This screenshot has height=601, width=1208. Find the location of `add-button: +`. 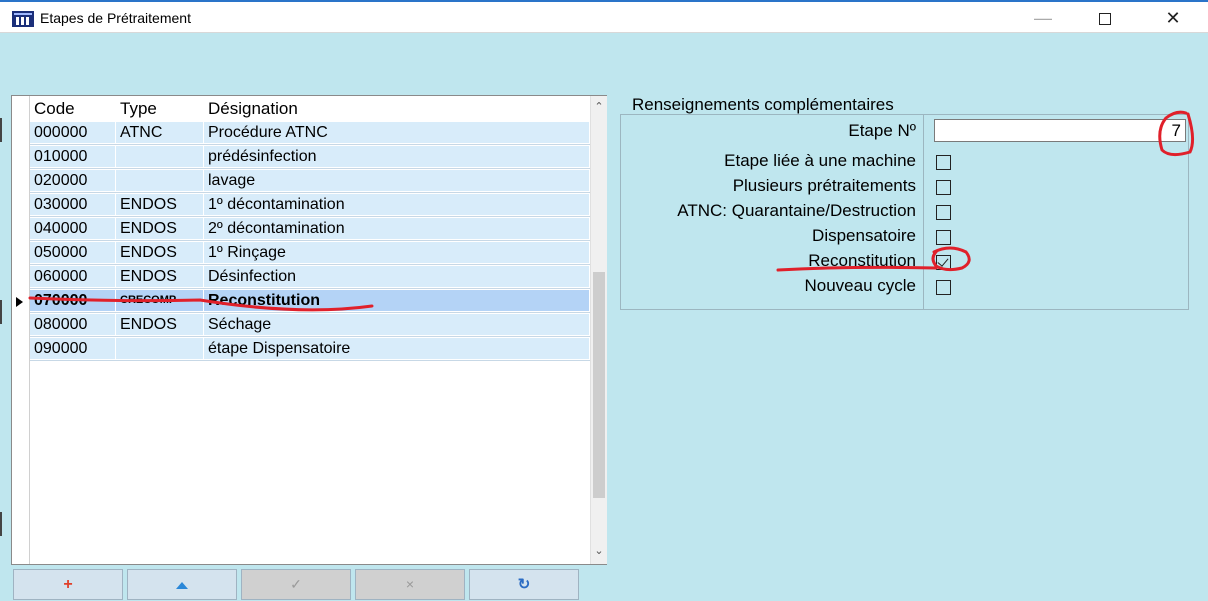

add-button: + is located at coordinates (68, 584).